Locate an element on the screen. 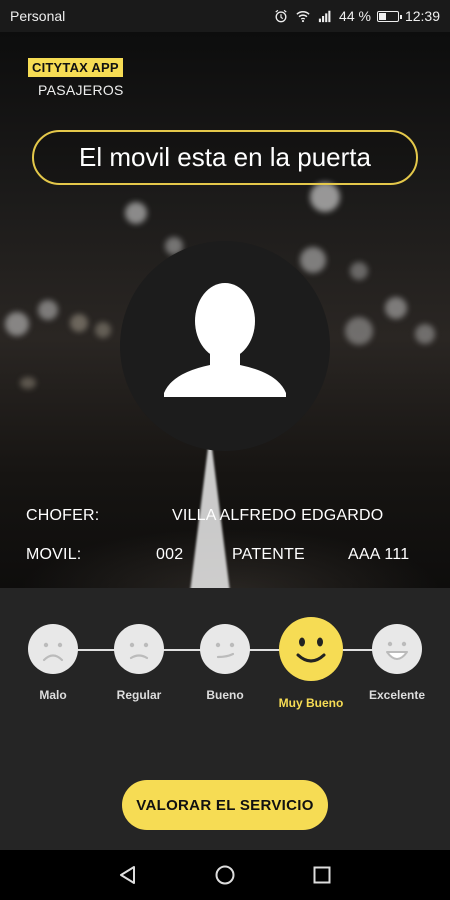  rating-label-bueno: Bueno is located at coordinates (225, 695).